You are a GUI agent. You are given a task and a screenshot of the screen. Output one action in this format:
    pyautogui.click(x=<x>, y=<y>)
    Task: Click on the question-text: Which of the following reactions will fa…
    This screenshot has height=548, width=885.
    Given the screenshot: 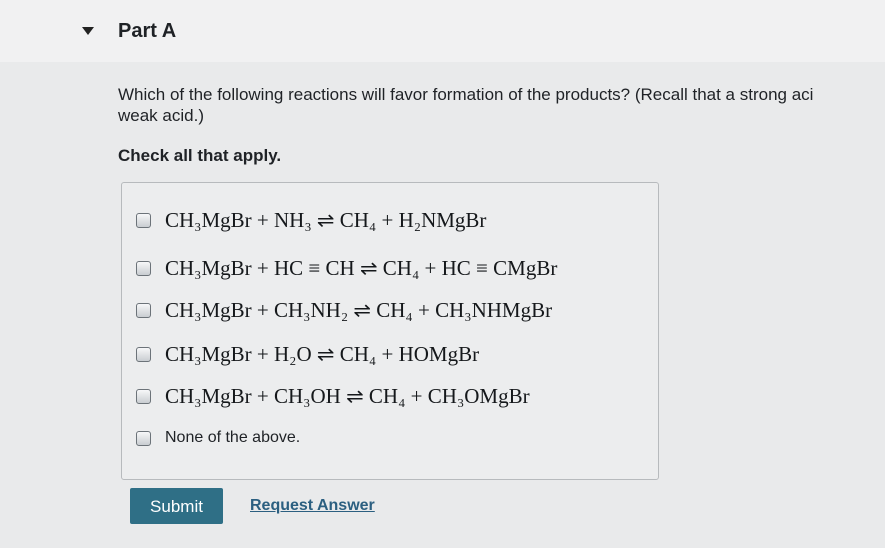 What is the action you would take?
    pyautogui.click(x=501, y=105)
    